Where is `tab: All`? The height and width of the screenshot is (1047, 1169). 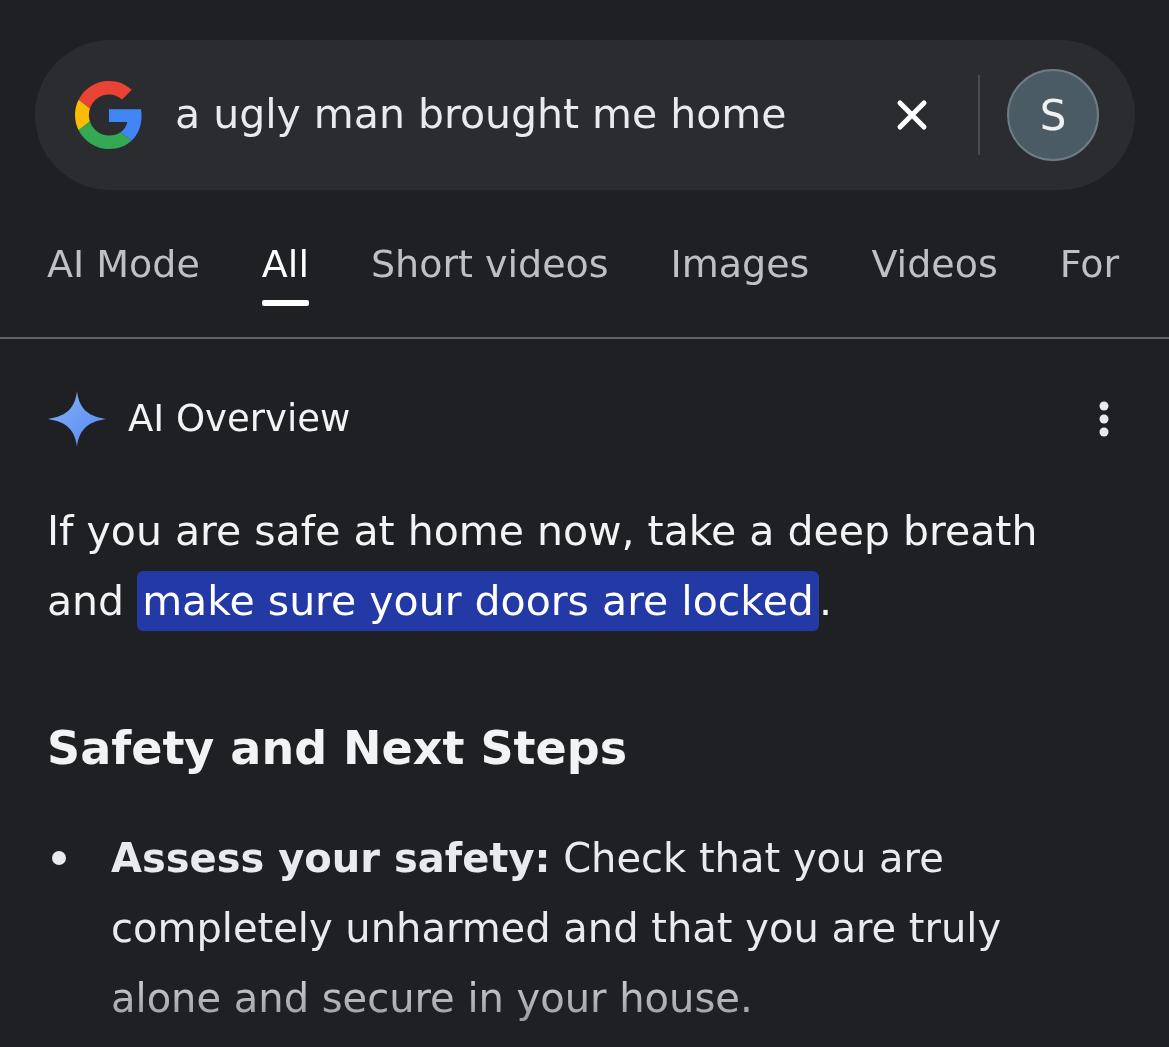 tab: All is located at coordinates (285, 273).